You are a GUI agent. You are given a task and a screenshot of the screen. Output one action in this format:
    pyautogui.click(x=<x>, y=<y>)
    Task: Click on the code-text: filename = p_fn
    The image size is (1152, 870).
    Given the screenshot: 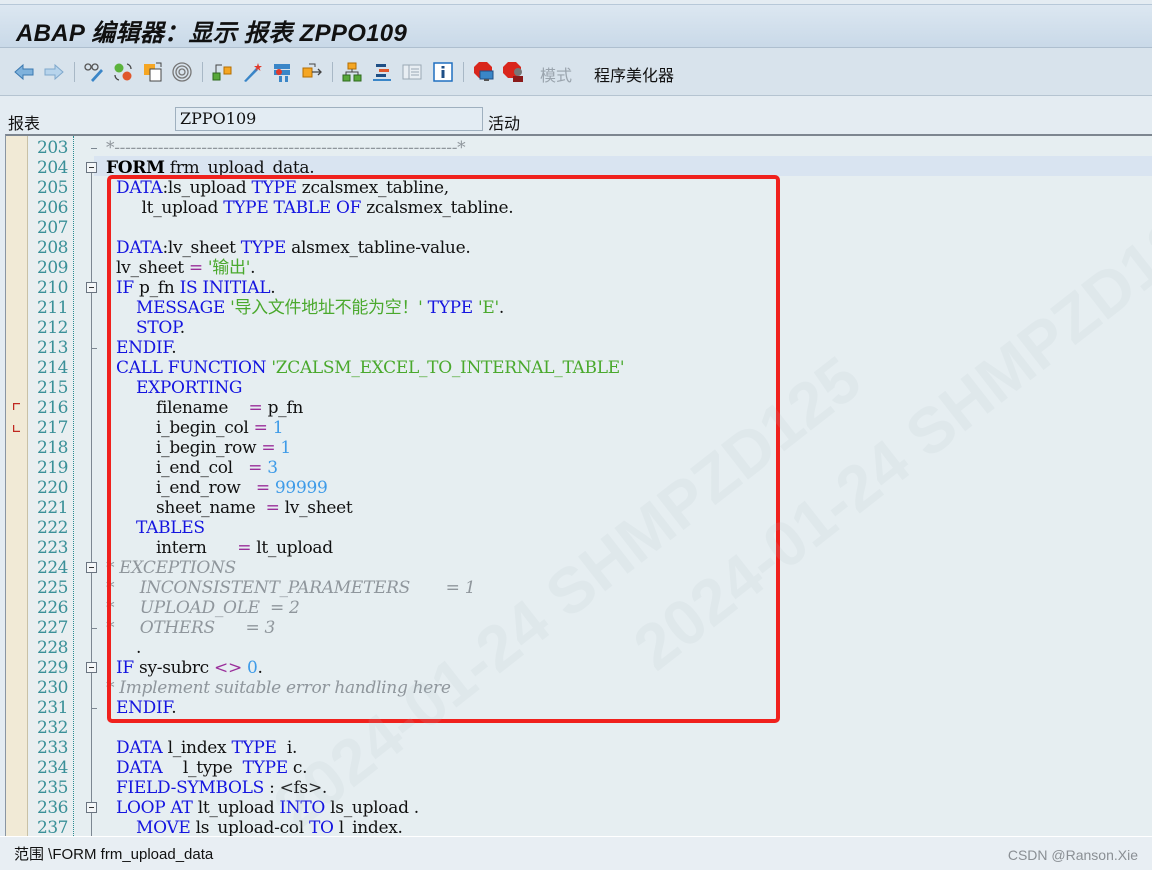 What is the action you would take?
    pyautogui.click(x=229, y=408)
    